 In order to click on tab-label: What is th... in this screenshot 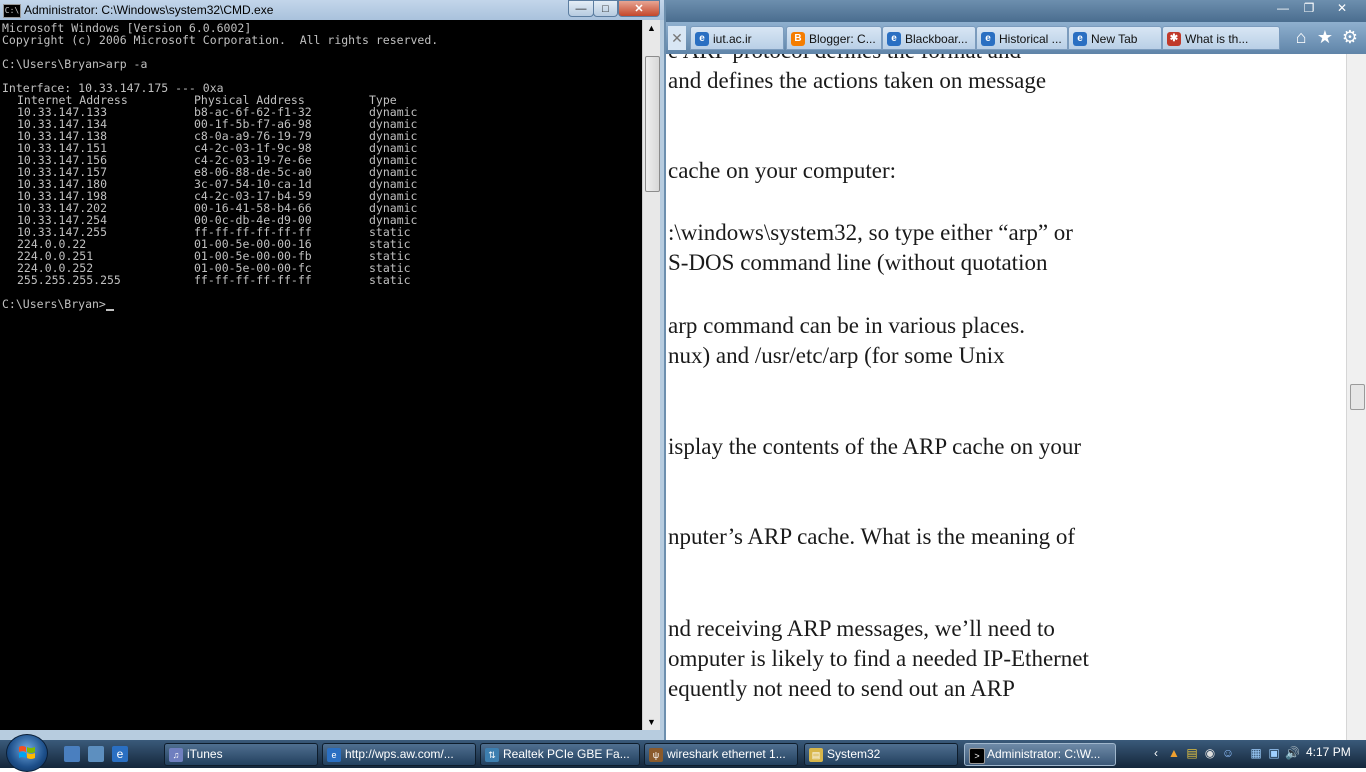, I will do `click(1217, 39)`.